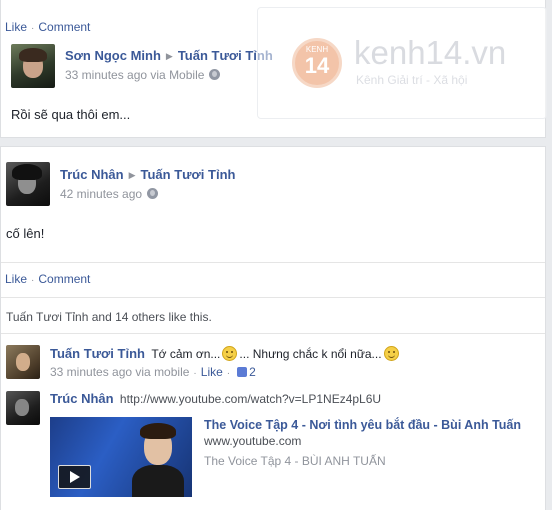  What do you see at coordinates (121, 457) in the screenshot?
I see `video-thumbnail` at bounding box center [121, 457].